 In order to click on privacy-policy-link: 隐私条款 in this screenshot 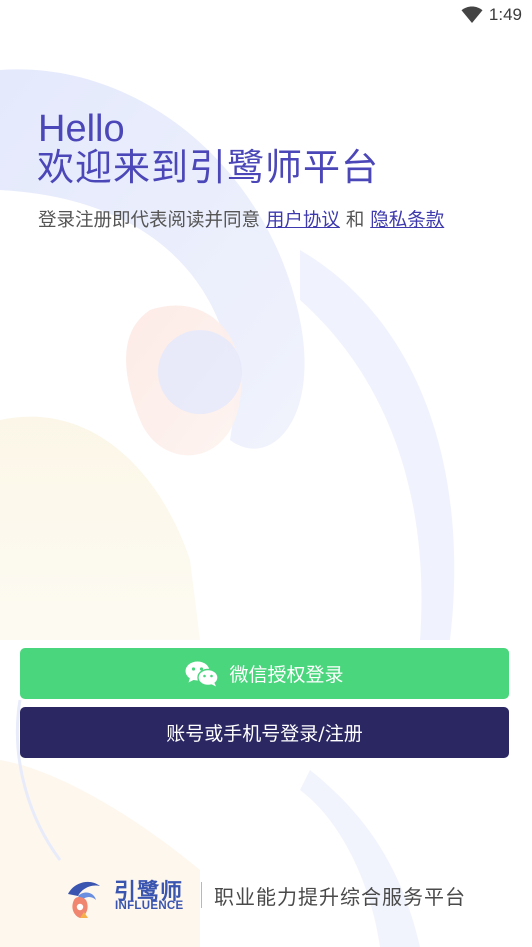, I will do `click(407, 220)`.